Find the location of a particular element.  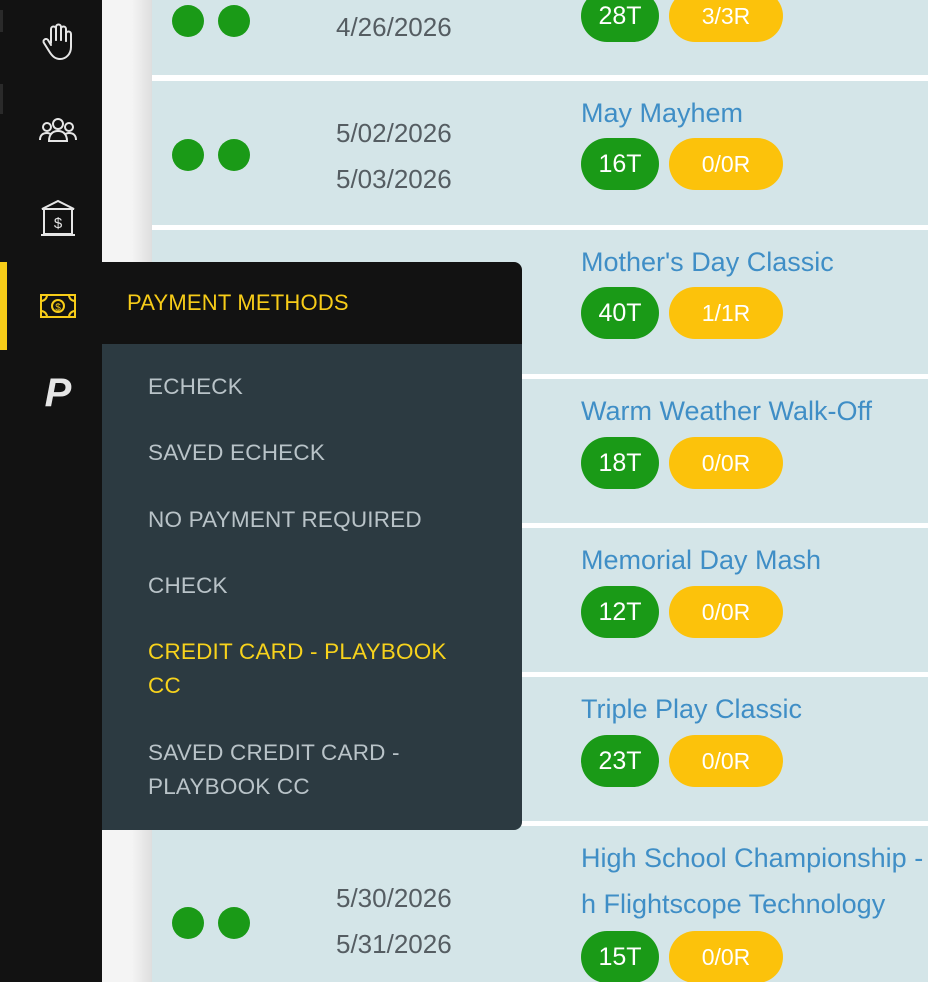

event-title-link-line2: h Flightscope Technology is located at coordinates (733, 904).